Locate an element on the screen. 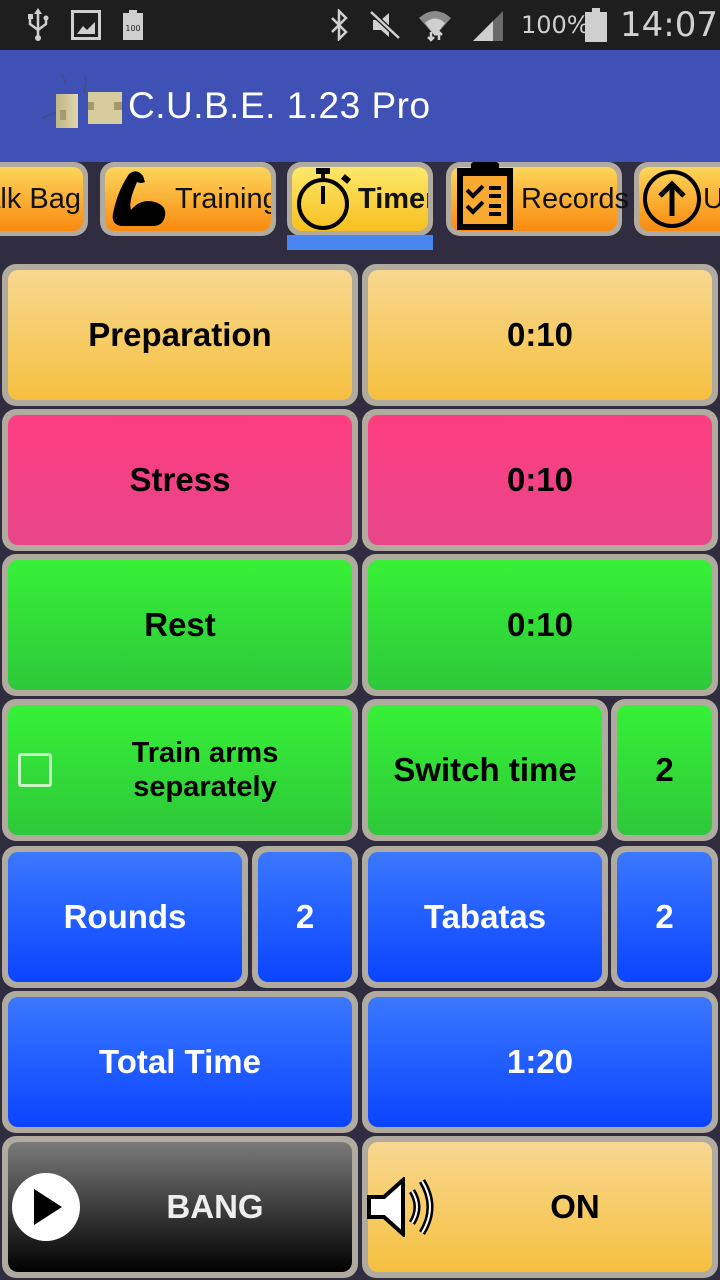  rounds-value-button: 2 is located at coordinates (305, 917).